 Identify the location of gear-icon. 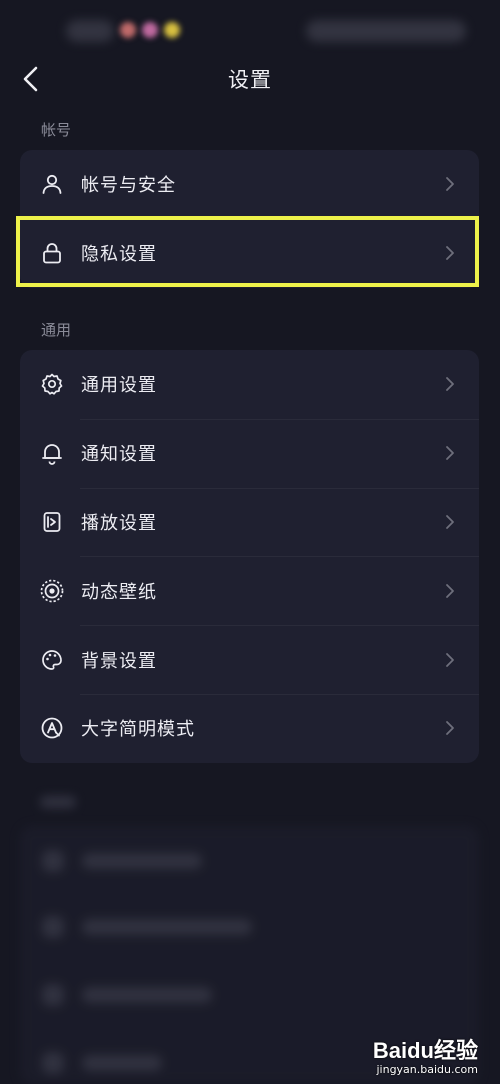
(52, 384).